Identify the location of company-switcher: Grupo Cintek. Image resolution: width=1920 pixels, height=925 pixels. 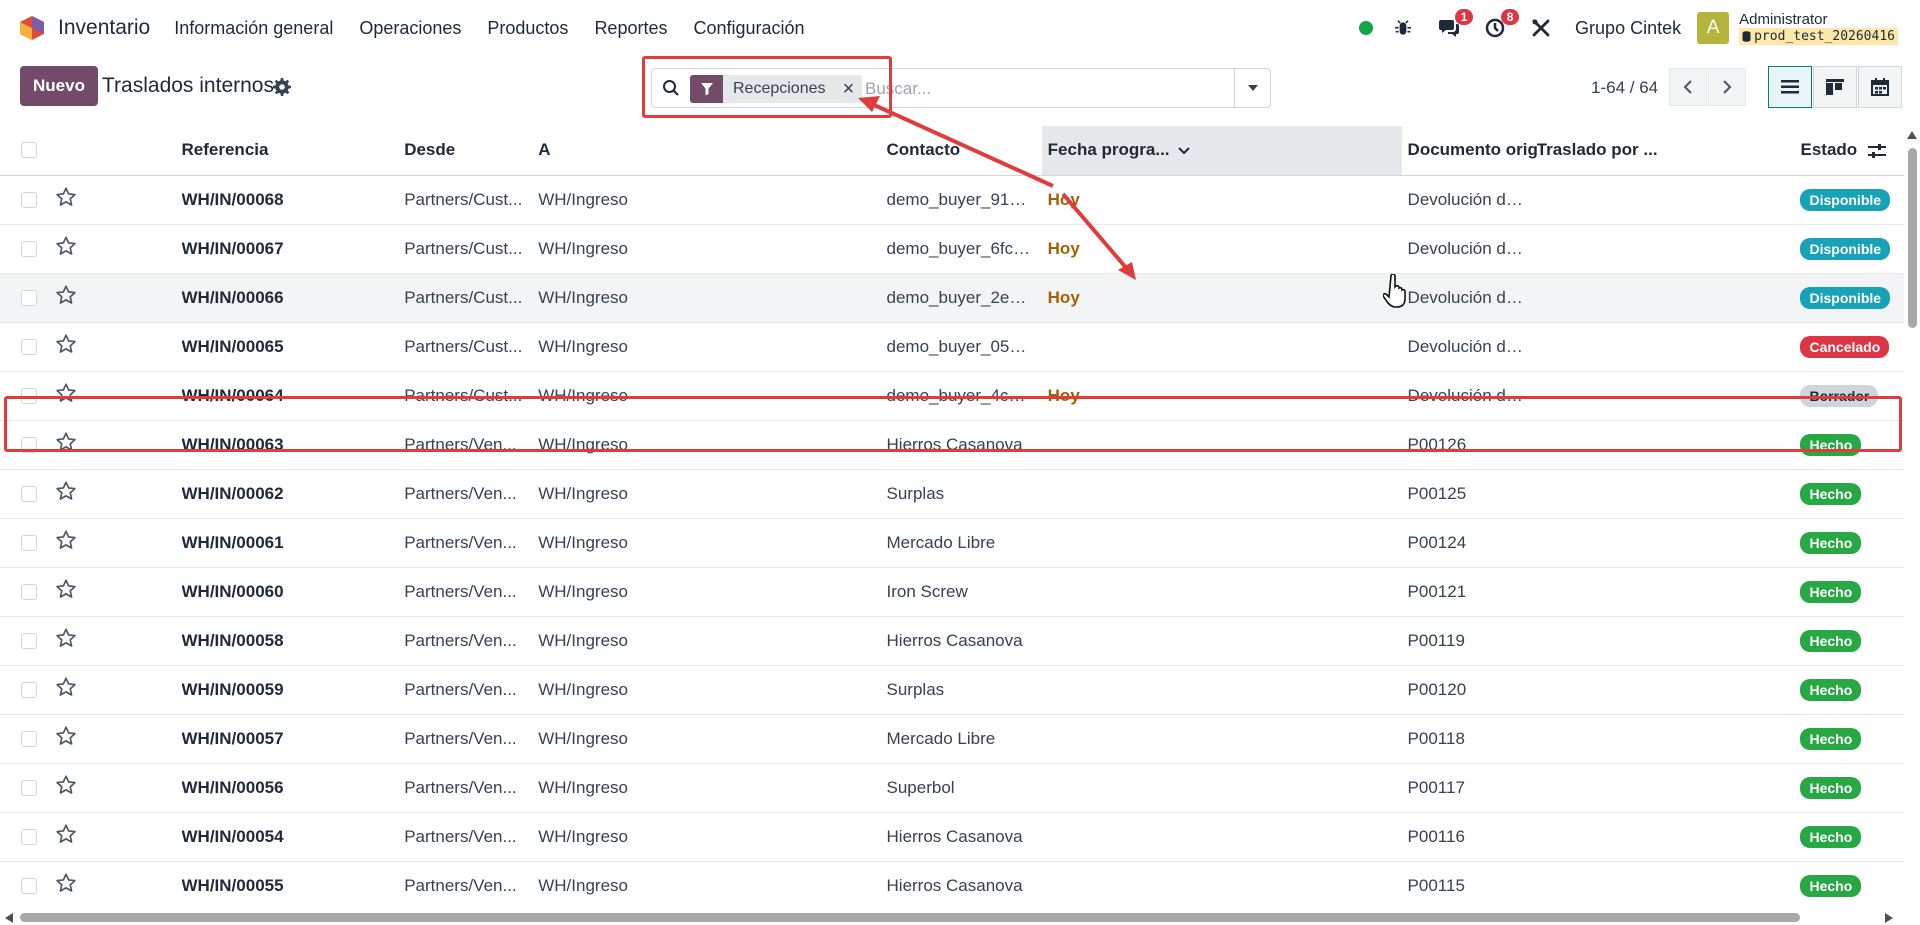
(1628, 28).